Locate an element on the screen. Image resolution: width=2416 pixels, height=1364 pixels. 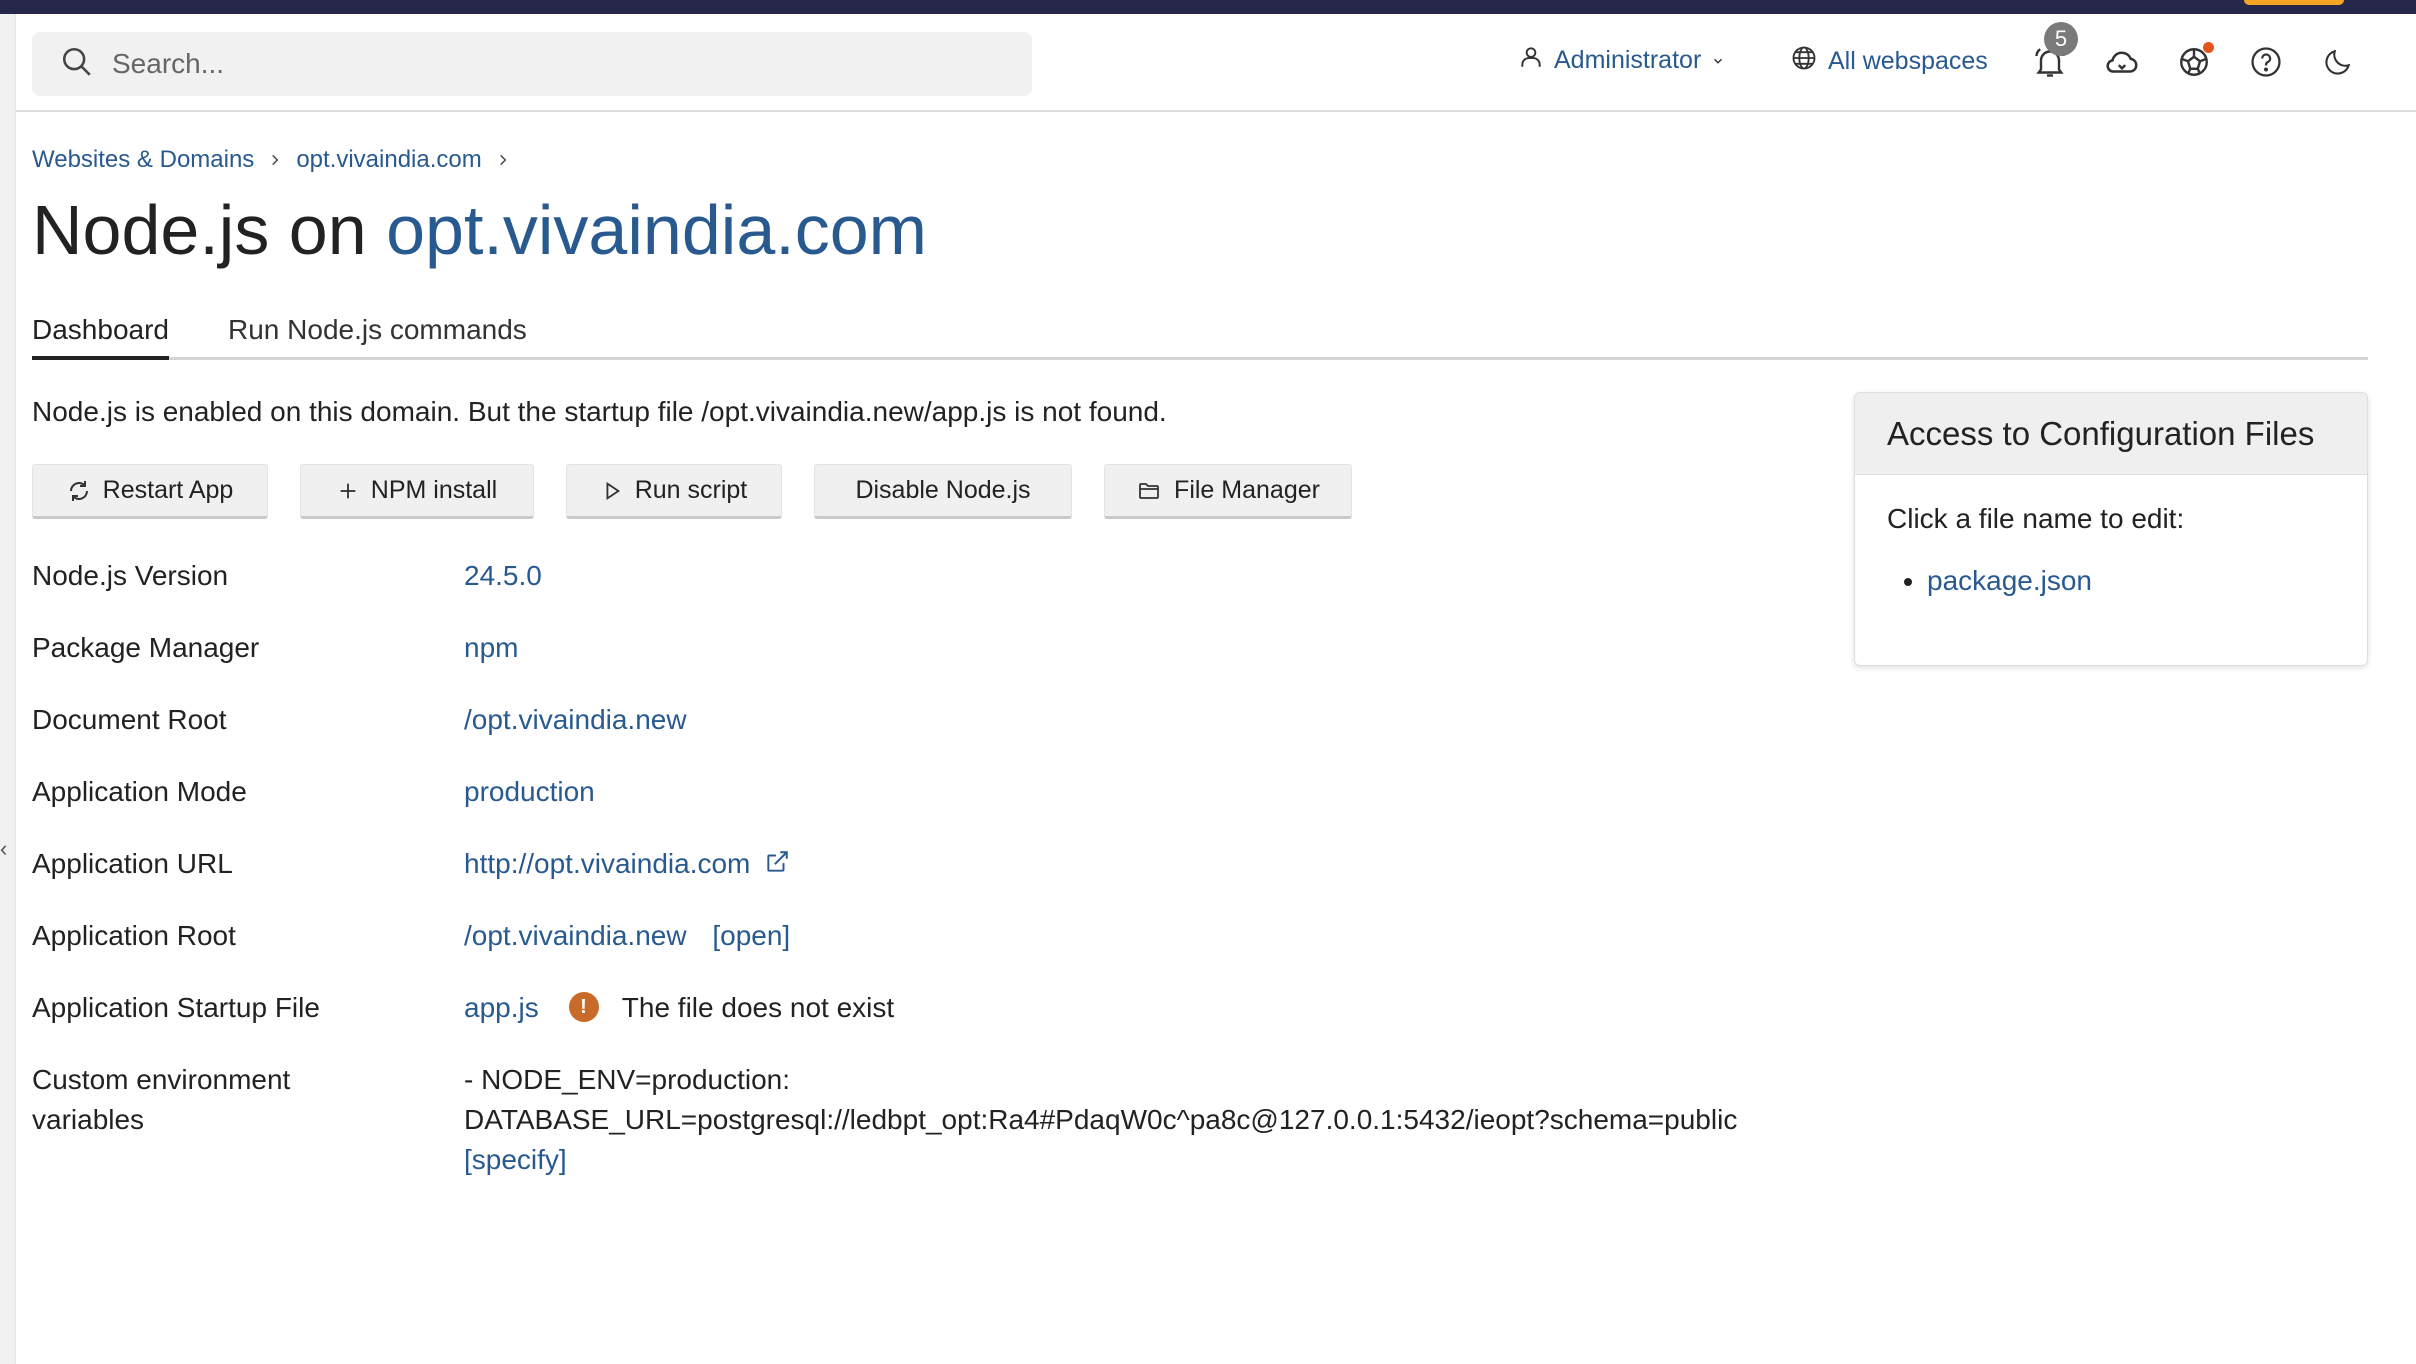
cloud-button is located at coordinates (2122, 64).